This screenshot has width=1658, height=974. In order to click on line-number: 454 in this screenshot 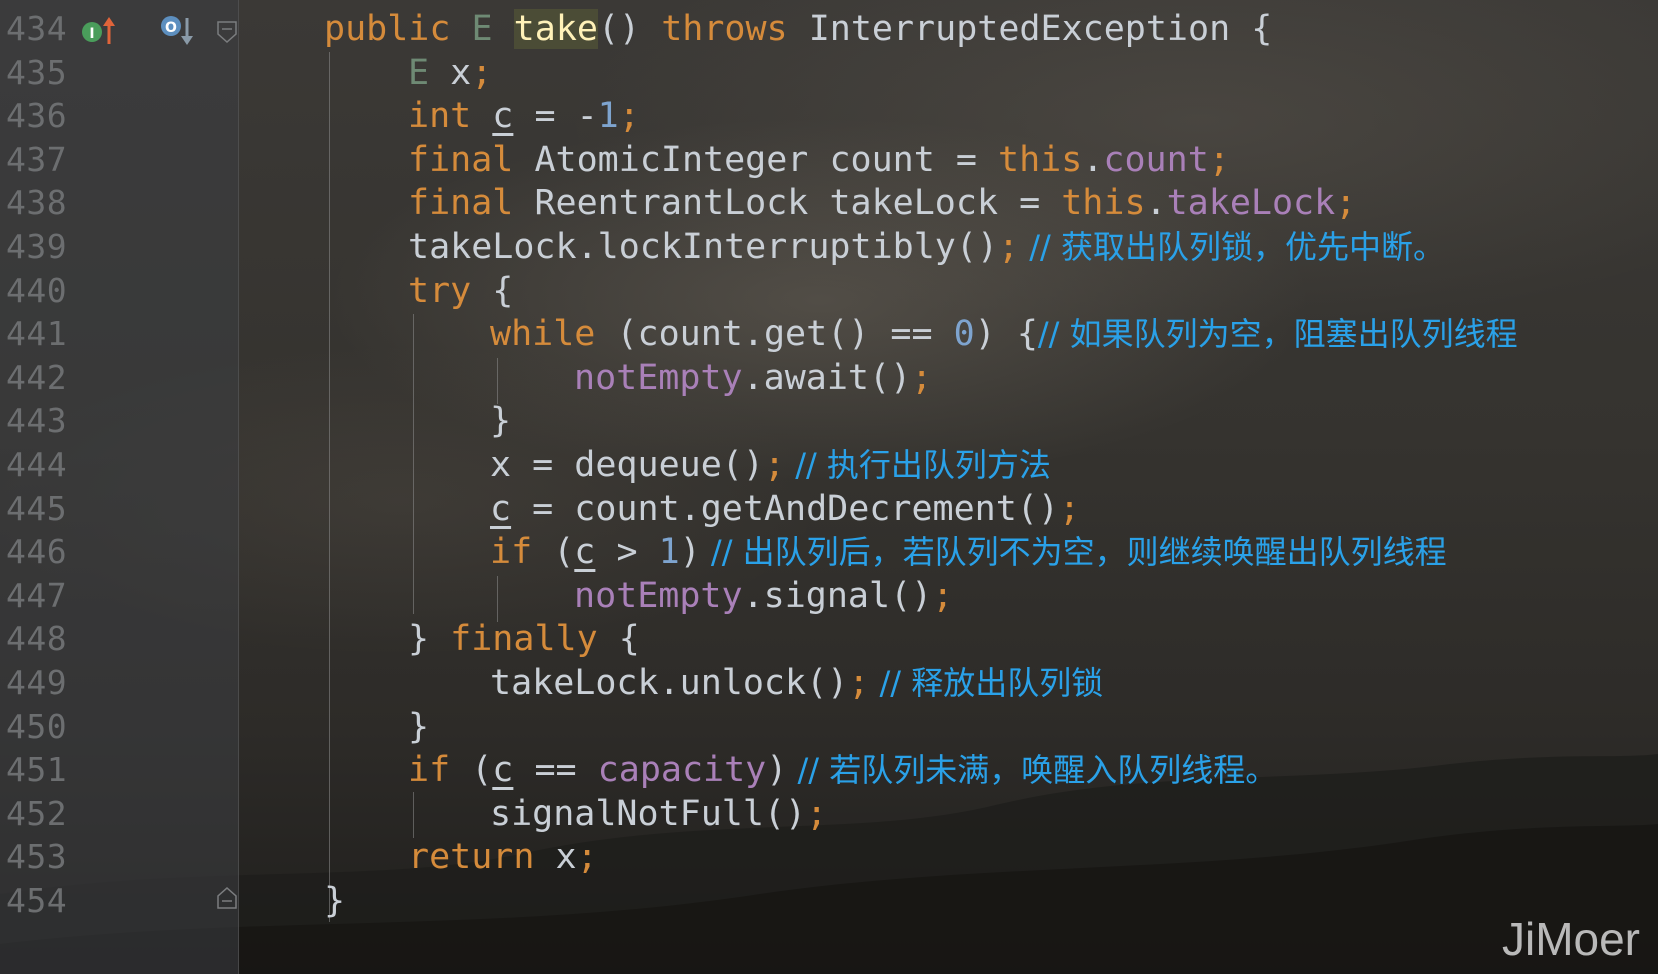, I will do `click(37, 900)`.